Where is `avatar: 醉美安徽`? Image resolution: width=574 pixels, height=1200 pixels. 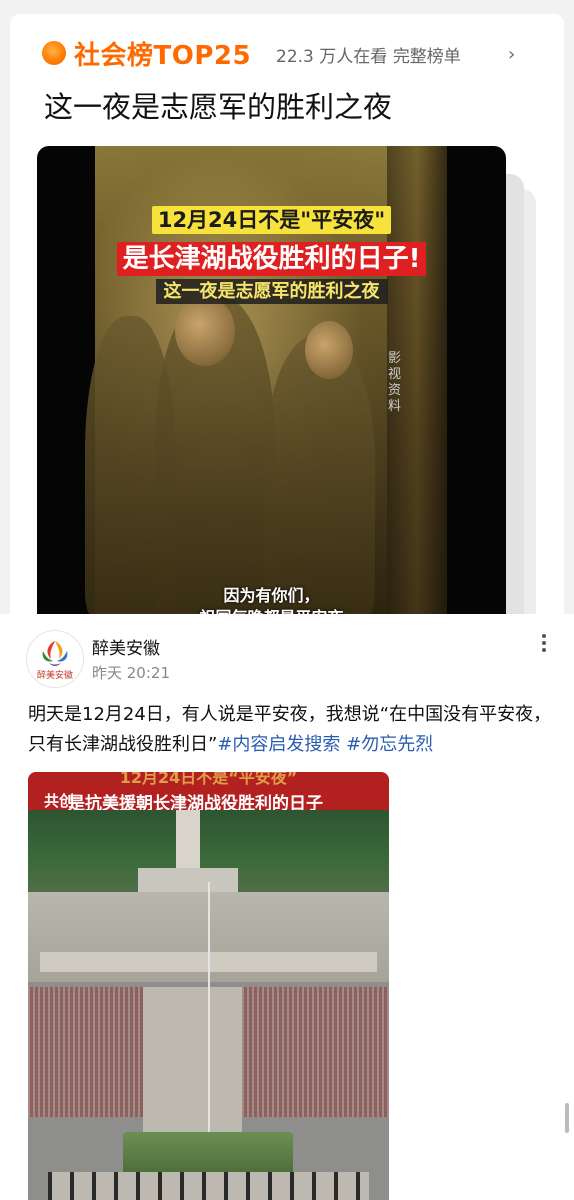
avatar: 醉美安徽 is located at coordinates (55, 659).